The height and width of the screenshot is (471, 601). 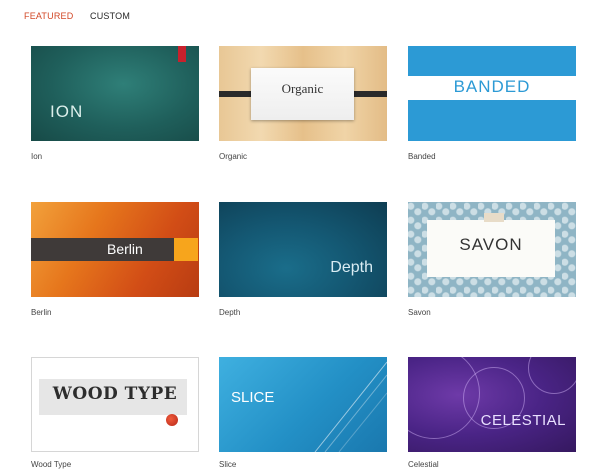 I want to click on theme-thumbnail-savon: SAVON, so click(x=492, y=249).